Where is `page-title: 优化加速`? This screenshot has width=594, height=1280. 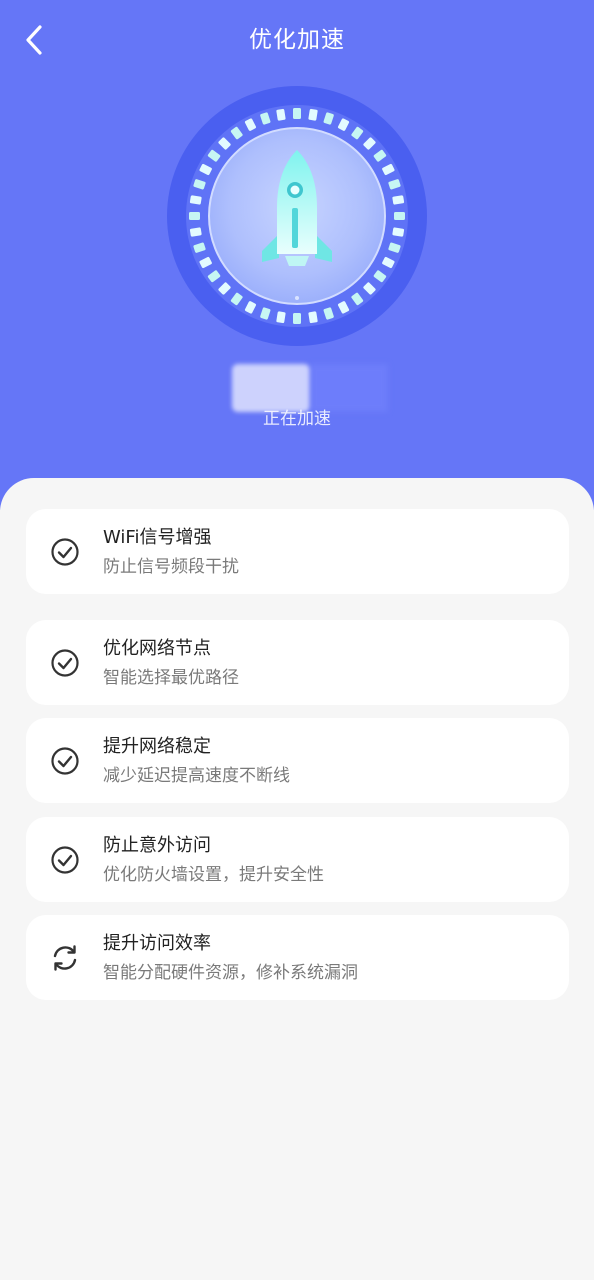
page-title: 优化加速 is located at coordinates (297, 40).